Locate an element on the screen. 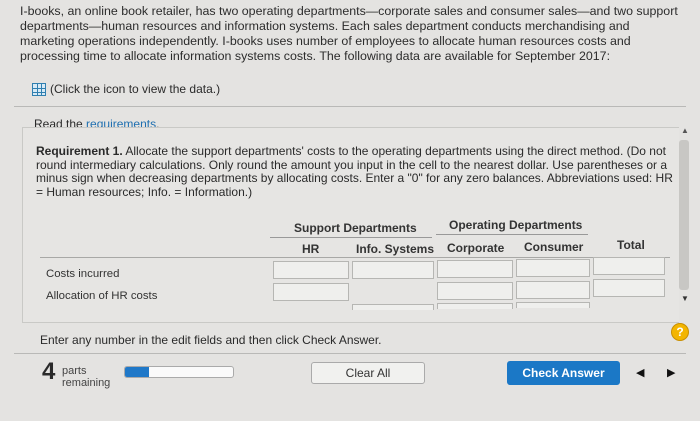 The width and height of the screenshot is (700, 421). scroll-down-icon: ▼ is located at coordinates (685, 298).